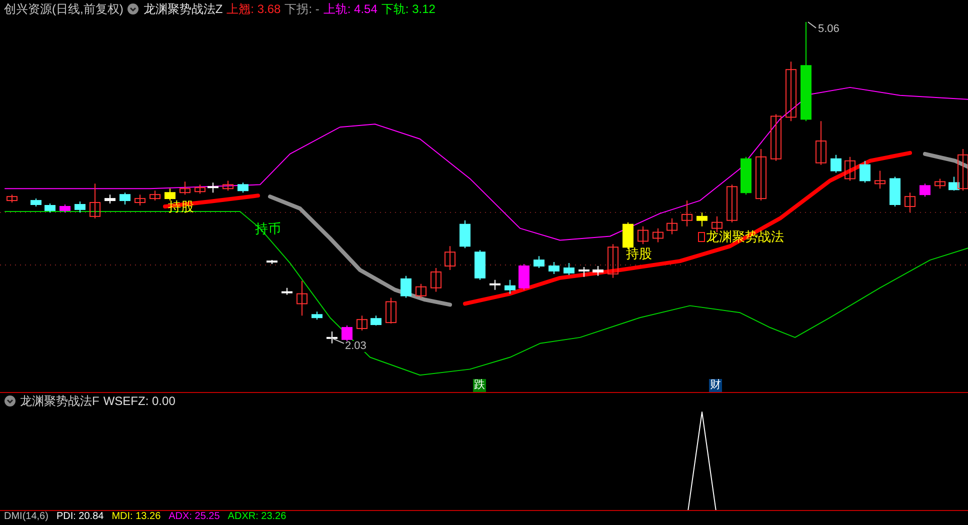  Describe the element at coordinates (139, 401) in the screenshot. I see `indicator-value: WSEFZ: 0.00` at that location.